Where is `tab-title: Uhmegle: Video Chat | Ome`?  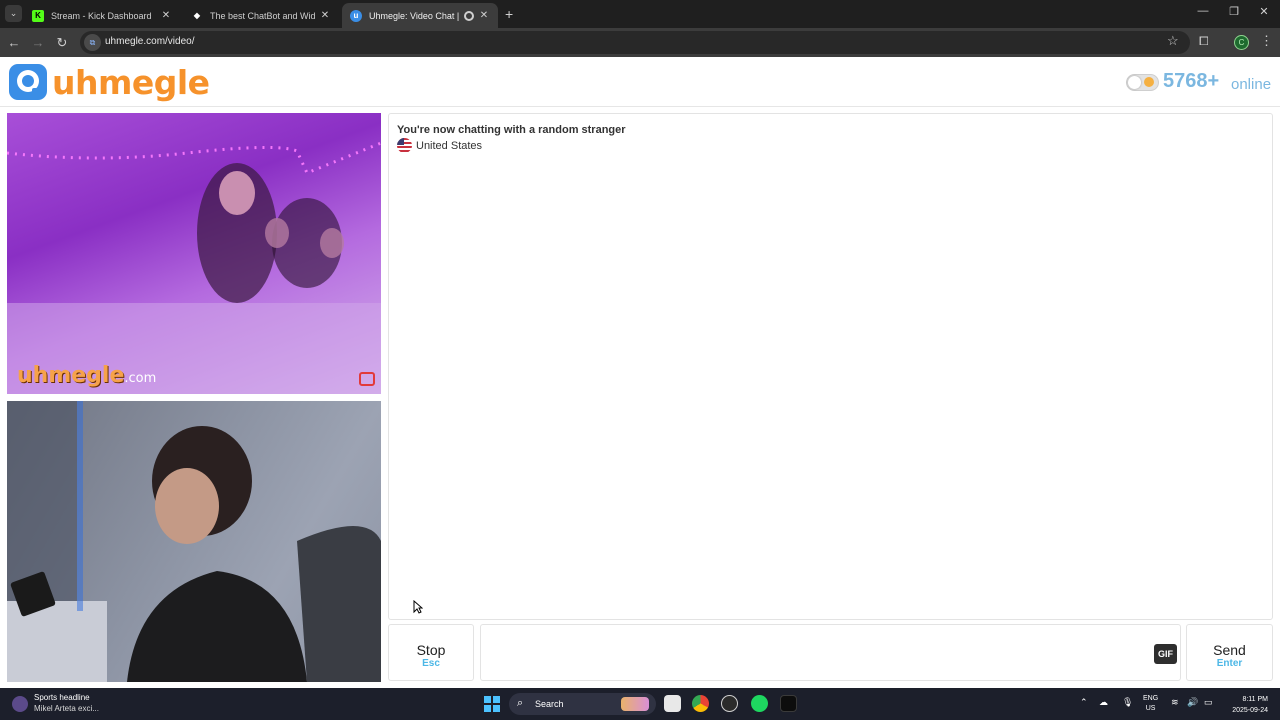 tab-title: Uhmegle: Video Chat | Ome is located at coordinates (414, 15).